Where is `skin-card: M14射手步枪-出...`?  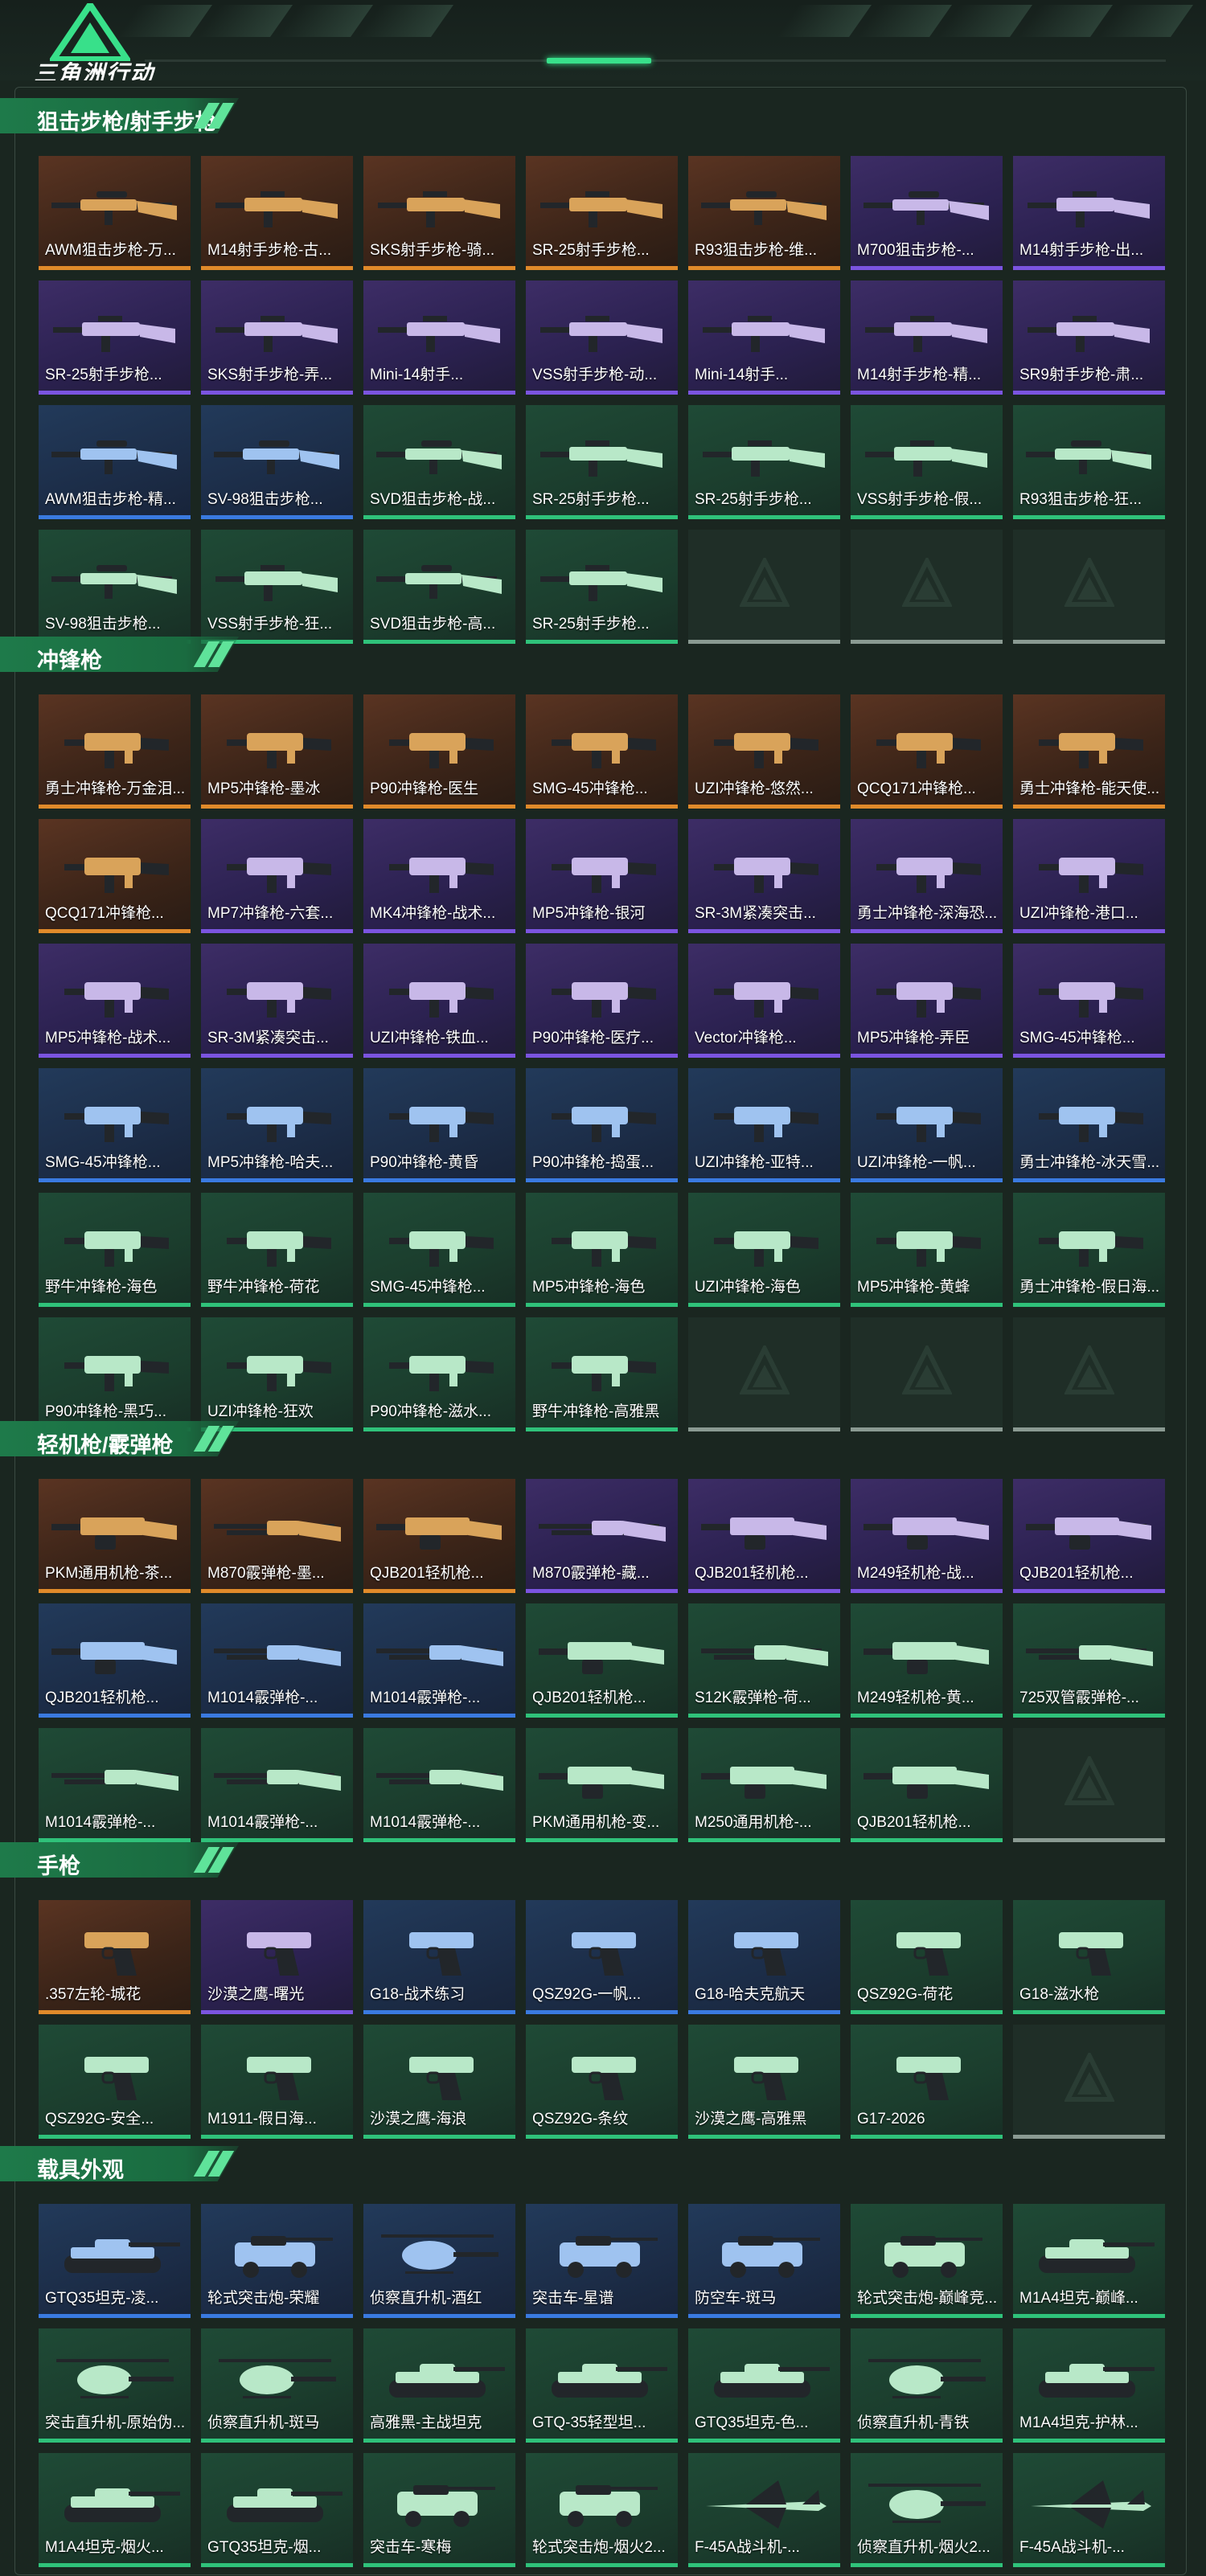 skin-card: M14射手步枪-出... is located at coordinates (1089, 213).